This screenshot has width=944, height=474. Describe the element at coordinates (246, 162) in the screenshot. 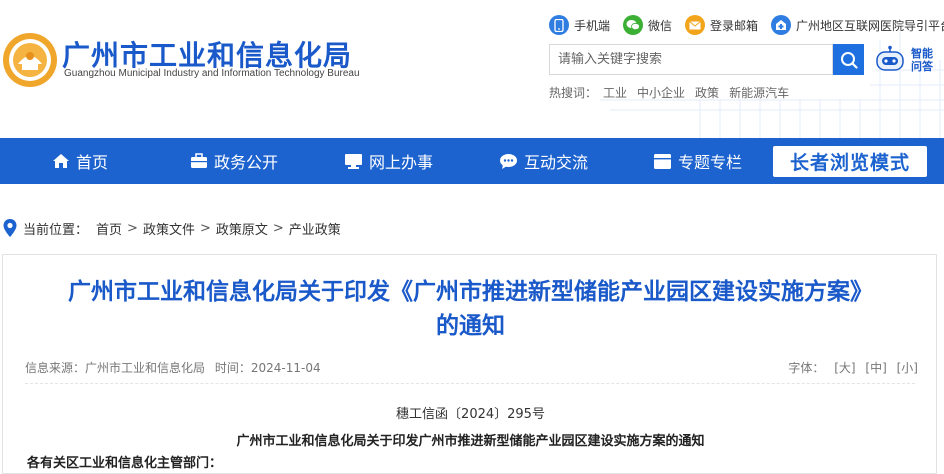

I see `nav-item-label: 政务公开` at that location.